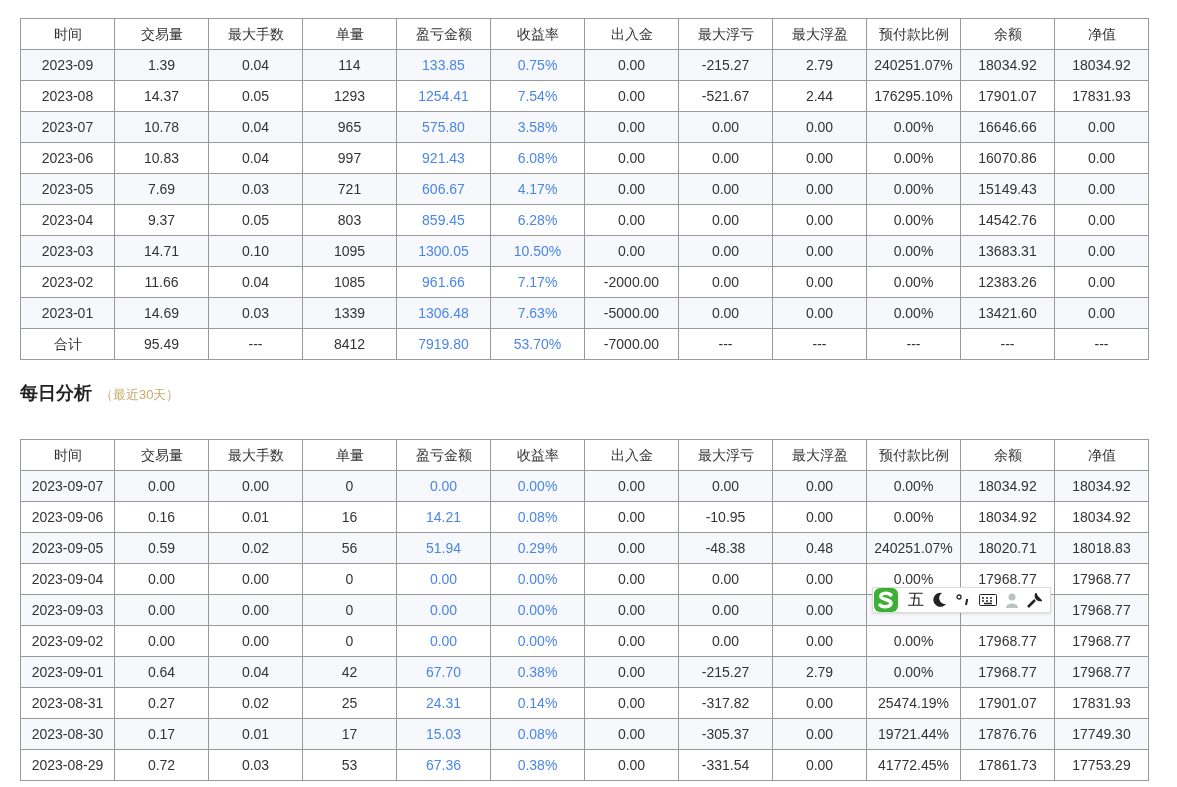  Describe the element at coordinates (940, 600) in the screenshot. I see `moon-icon` at that location.